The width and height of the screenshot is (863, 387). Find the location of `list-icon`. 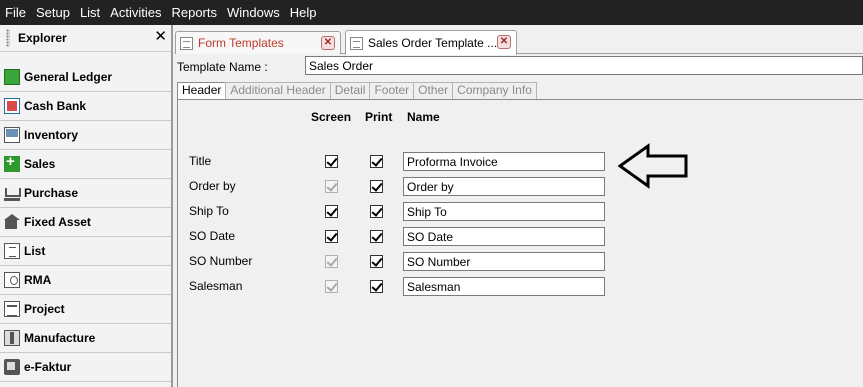

list-icon is located at coordinates (12, 251).